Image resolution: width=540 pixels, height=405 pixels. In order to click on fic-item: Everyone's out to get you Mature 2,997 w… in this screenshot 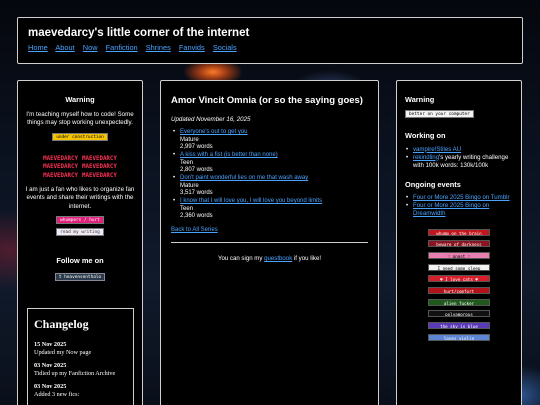, I will do `click(269, 140)`.